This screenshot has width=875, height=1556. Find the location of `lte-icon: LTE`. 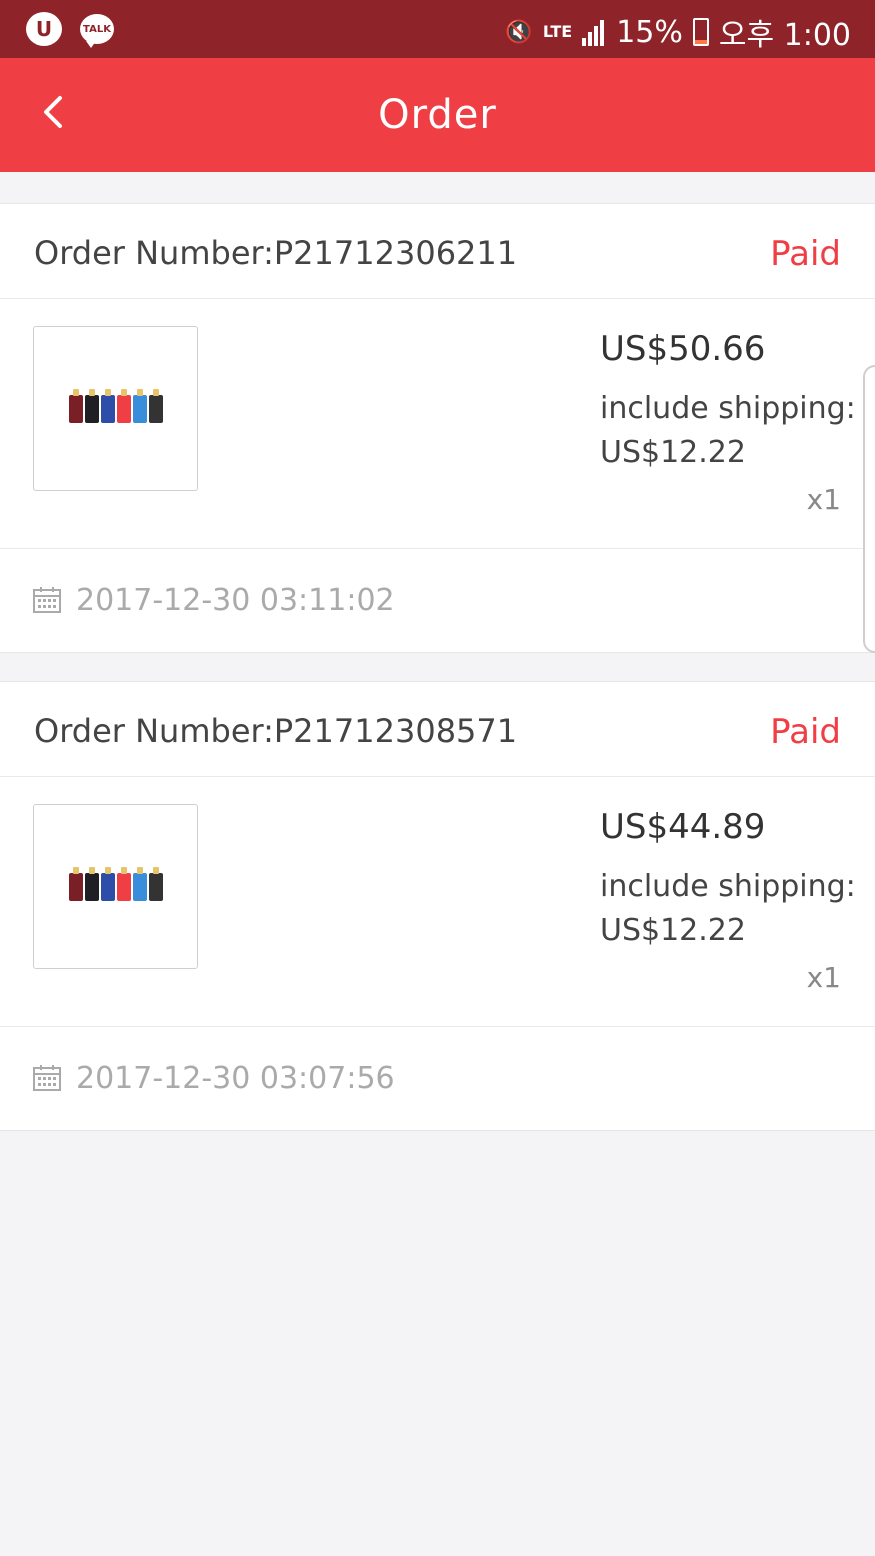

lte-icon: LTE is located at coordinates (557, 32).